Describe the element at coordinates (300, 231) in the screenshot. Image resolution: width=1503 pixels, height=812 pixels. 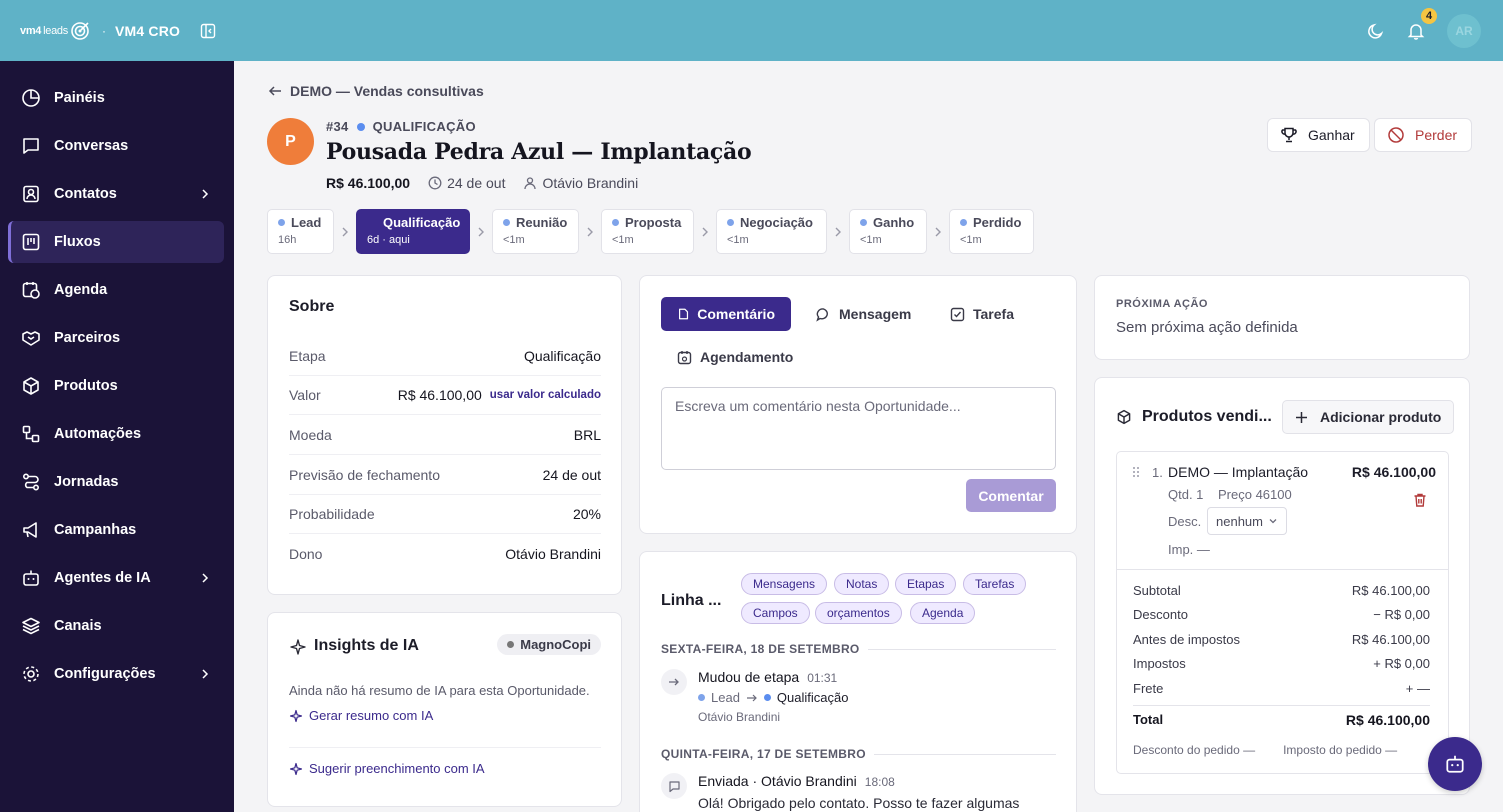
I see `stage-lead: Lead 16h` at that location.